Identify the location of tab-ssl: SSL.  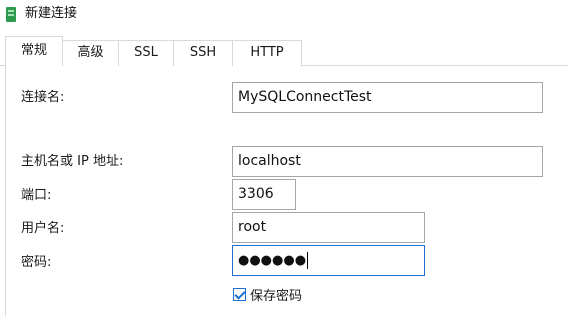
(146, 53).